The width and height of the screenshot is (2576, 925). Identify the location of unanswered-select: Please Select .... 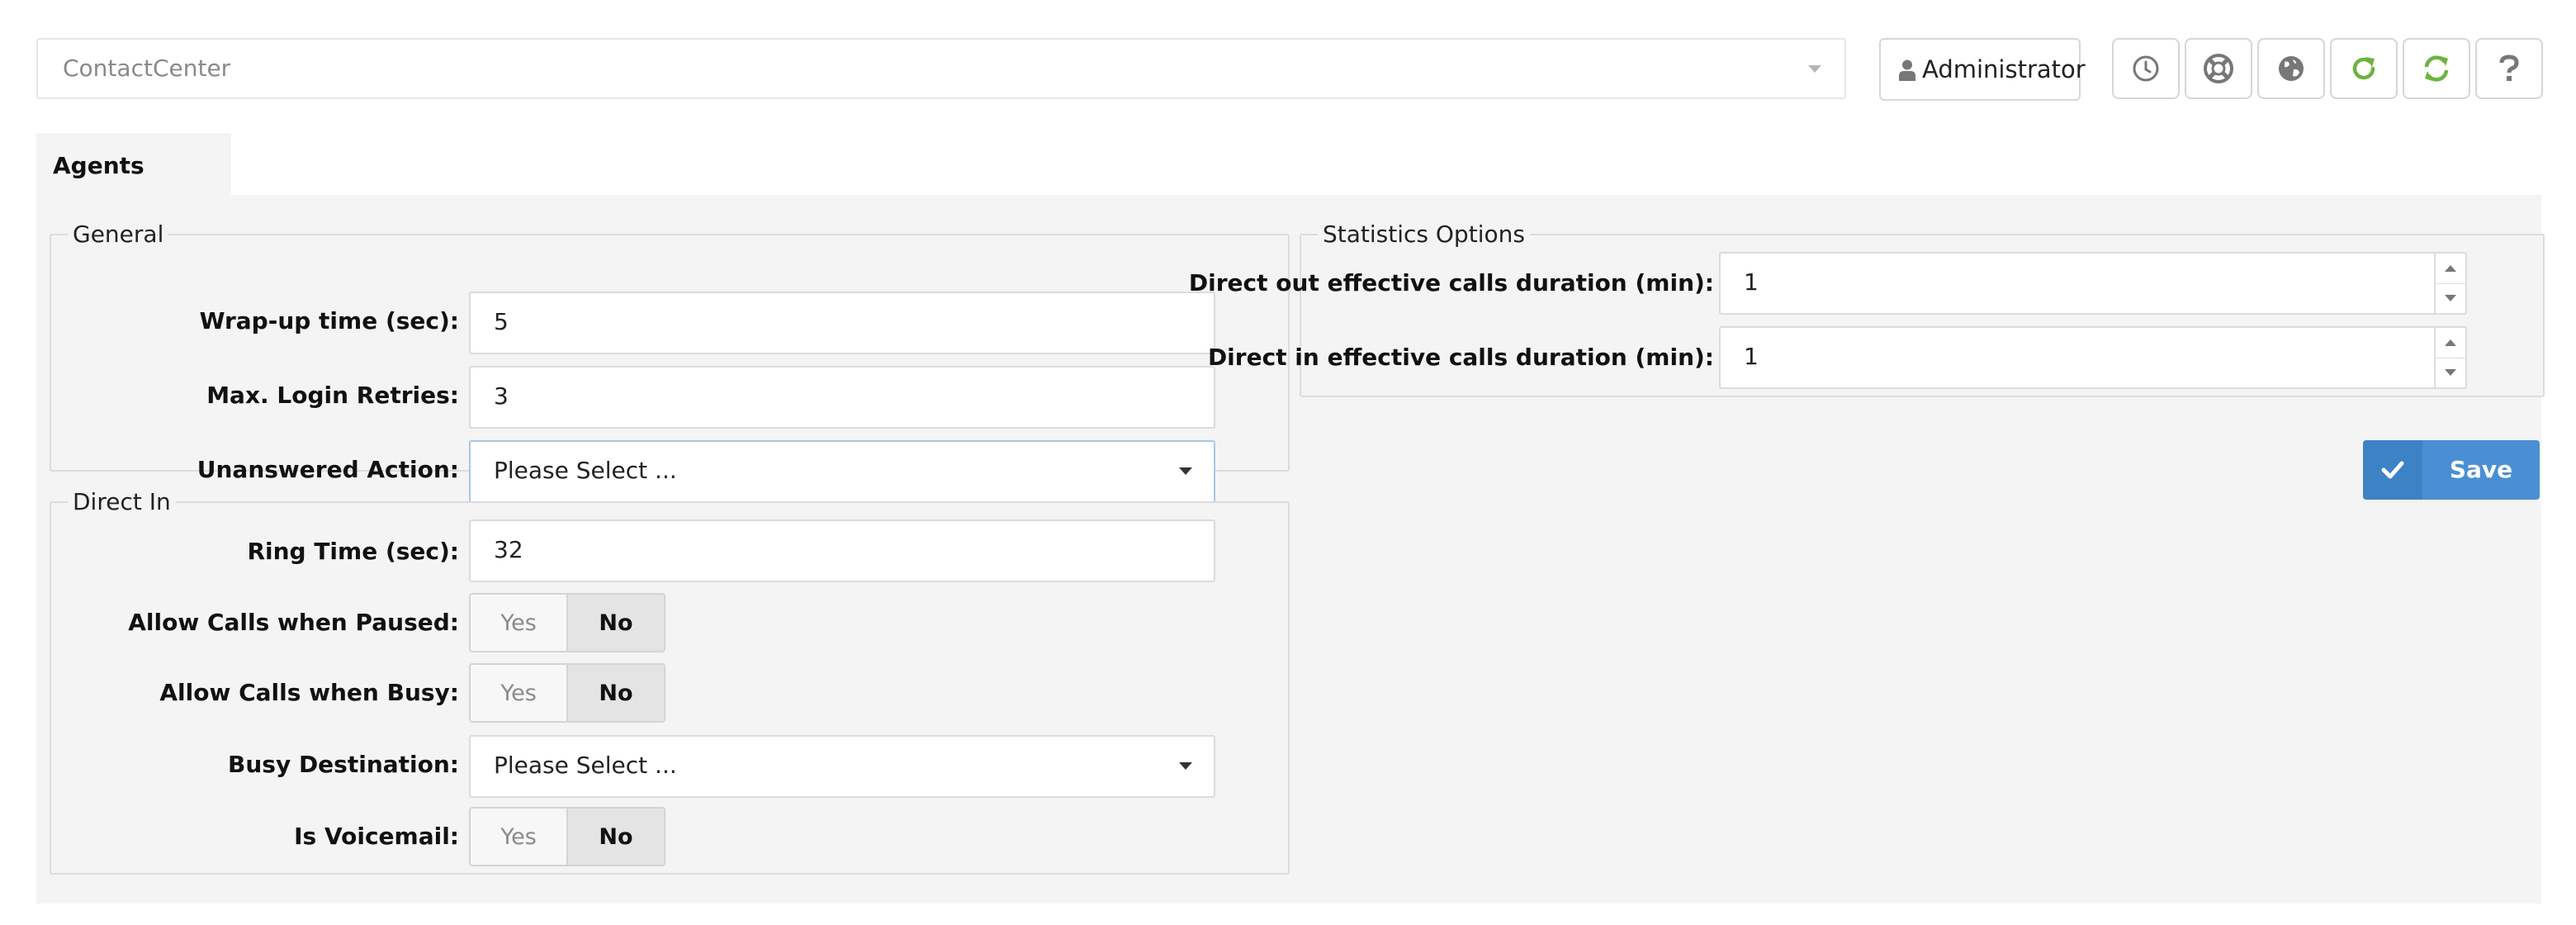
(842, 471).